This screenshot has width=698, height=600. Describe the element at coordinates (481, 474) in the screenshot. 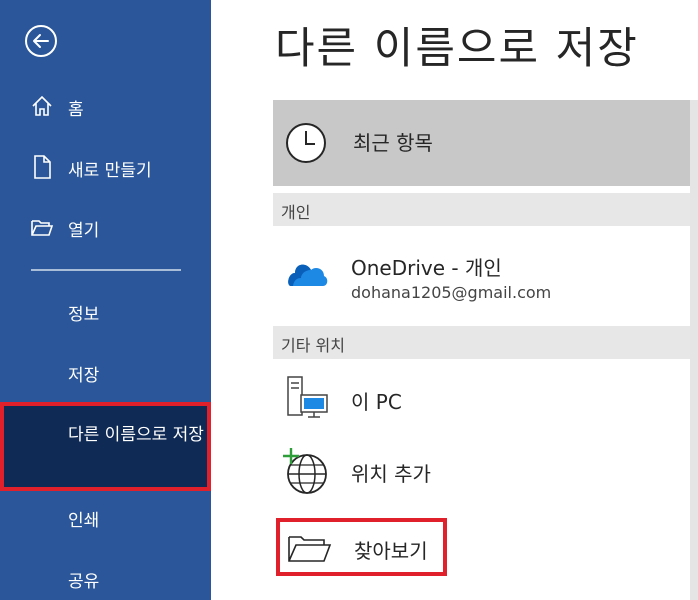

I see `location-add-place: 위치 추가` at that location.